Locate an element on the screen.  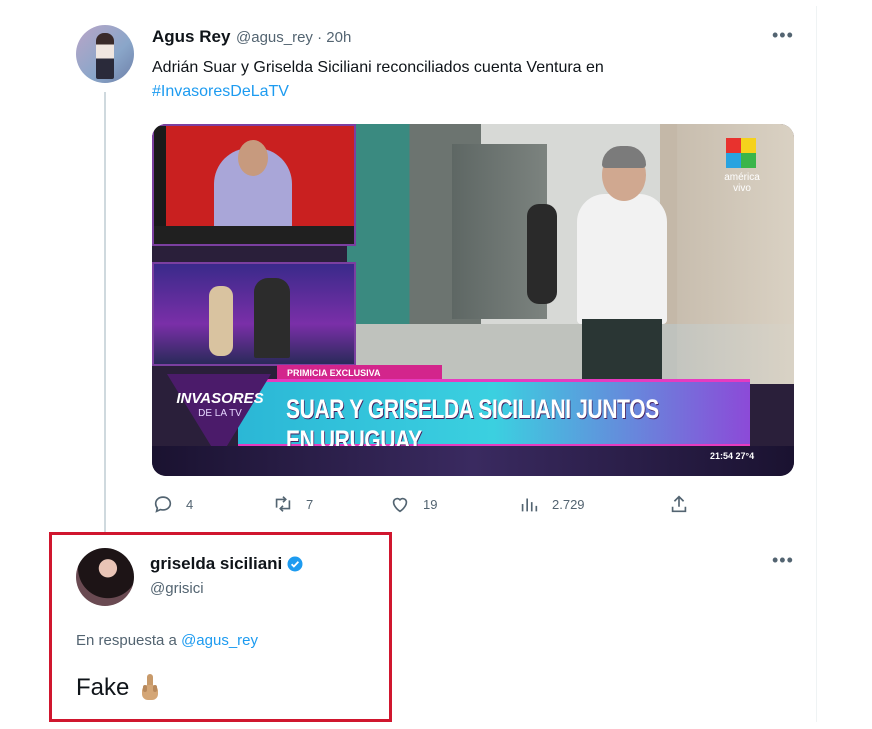
tweet-time: 20h is located at coordinates (338, 37).